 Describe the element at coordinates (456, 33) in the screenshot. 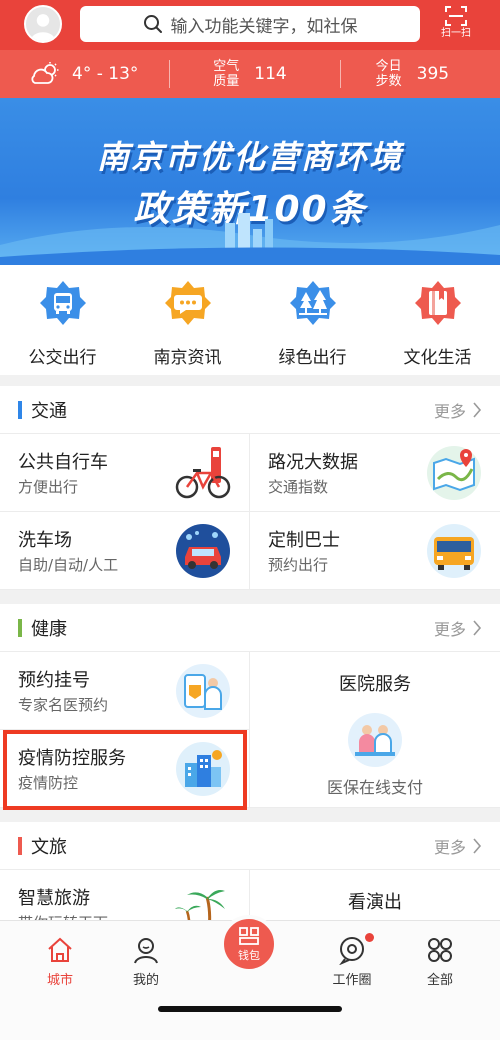

I see `scan-label: 扫一扫` at that location.